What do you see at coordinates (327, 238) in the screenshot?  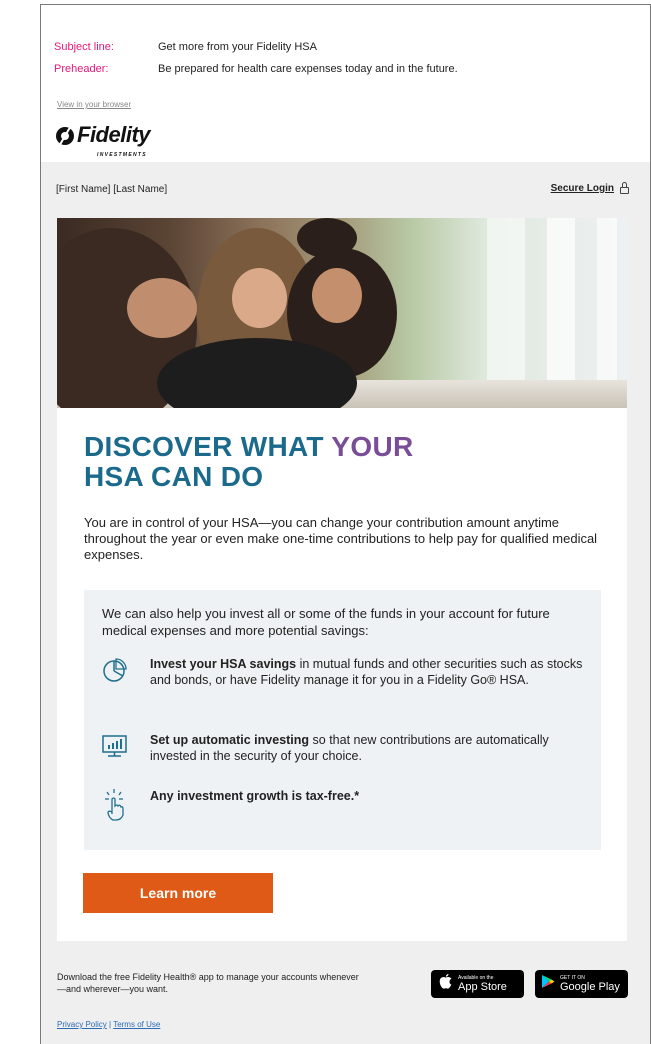 I see `hero-person` at bounding box center [327, 238].